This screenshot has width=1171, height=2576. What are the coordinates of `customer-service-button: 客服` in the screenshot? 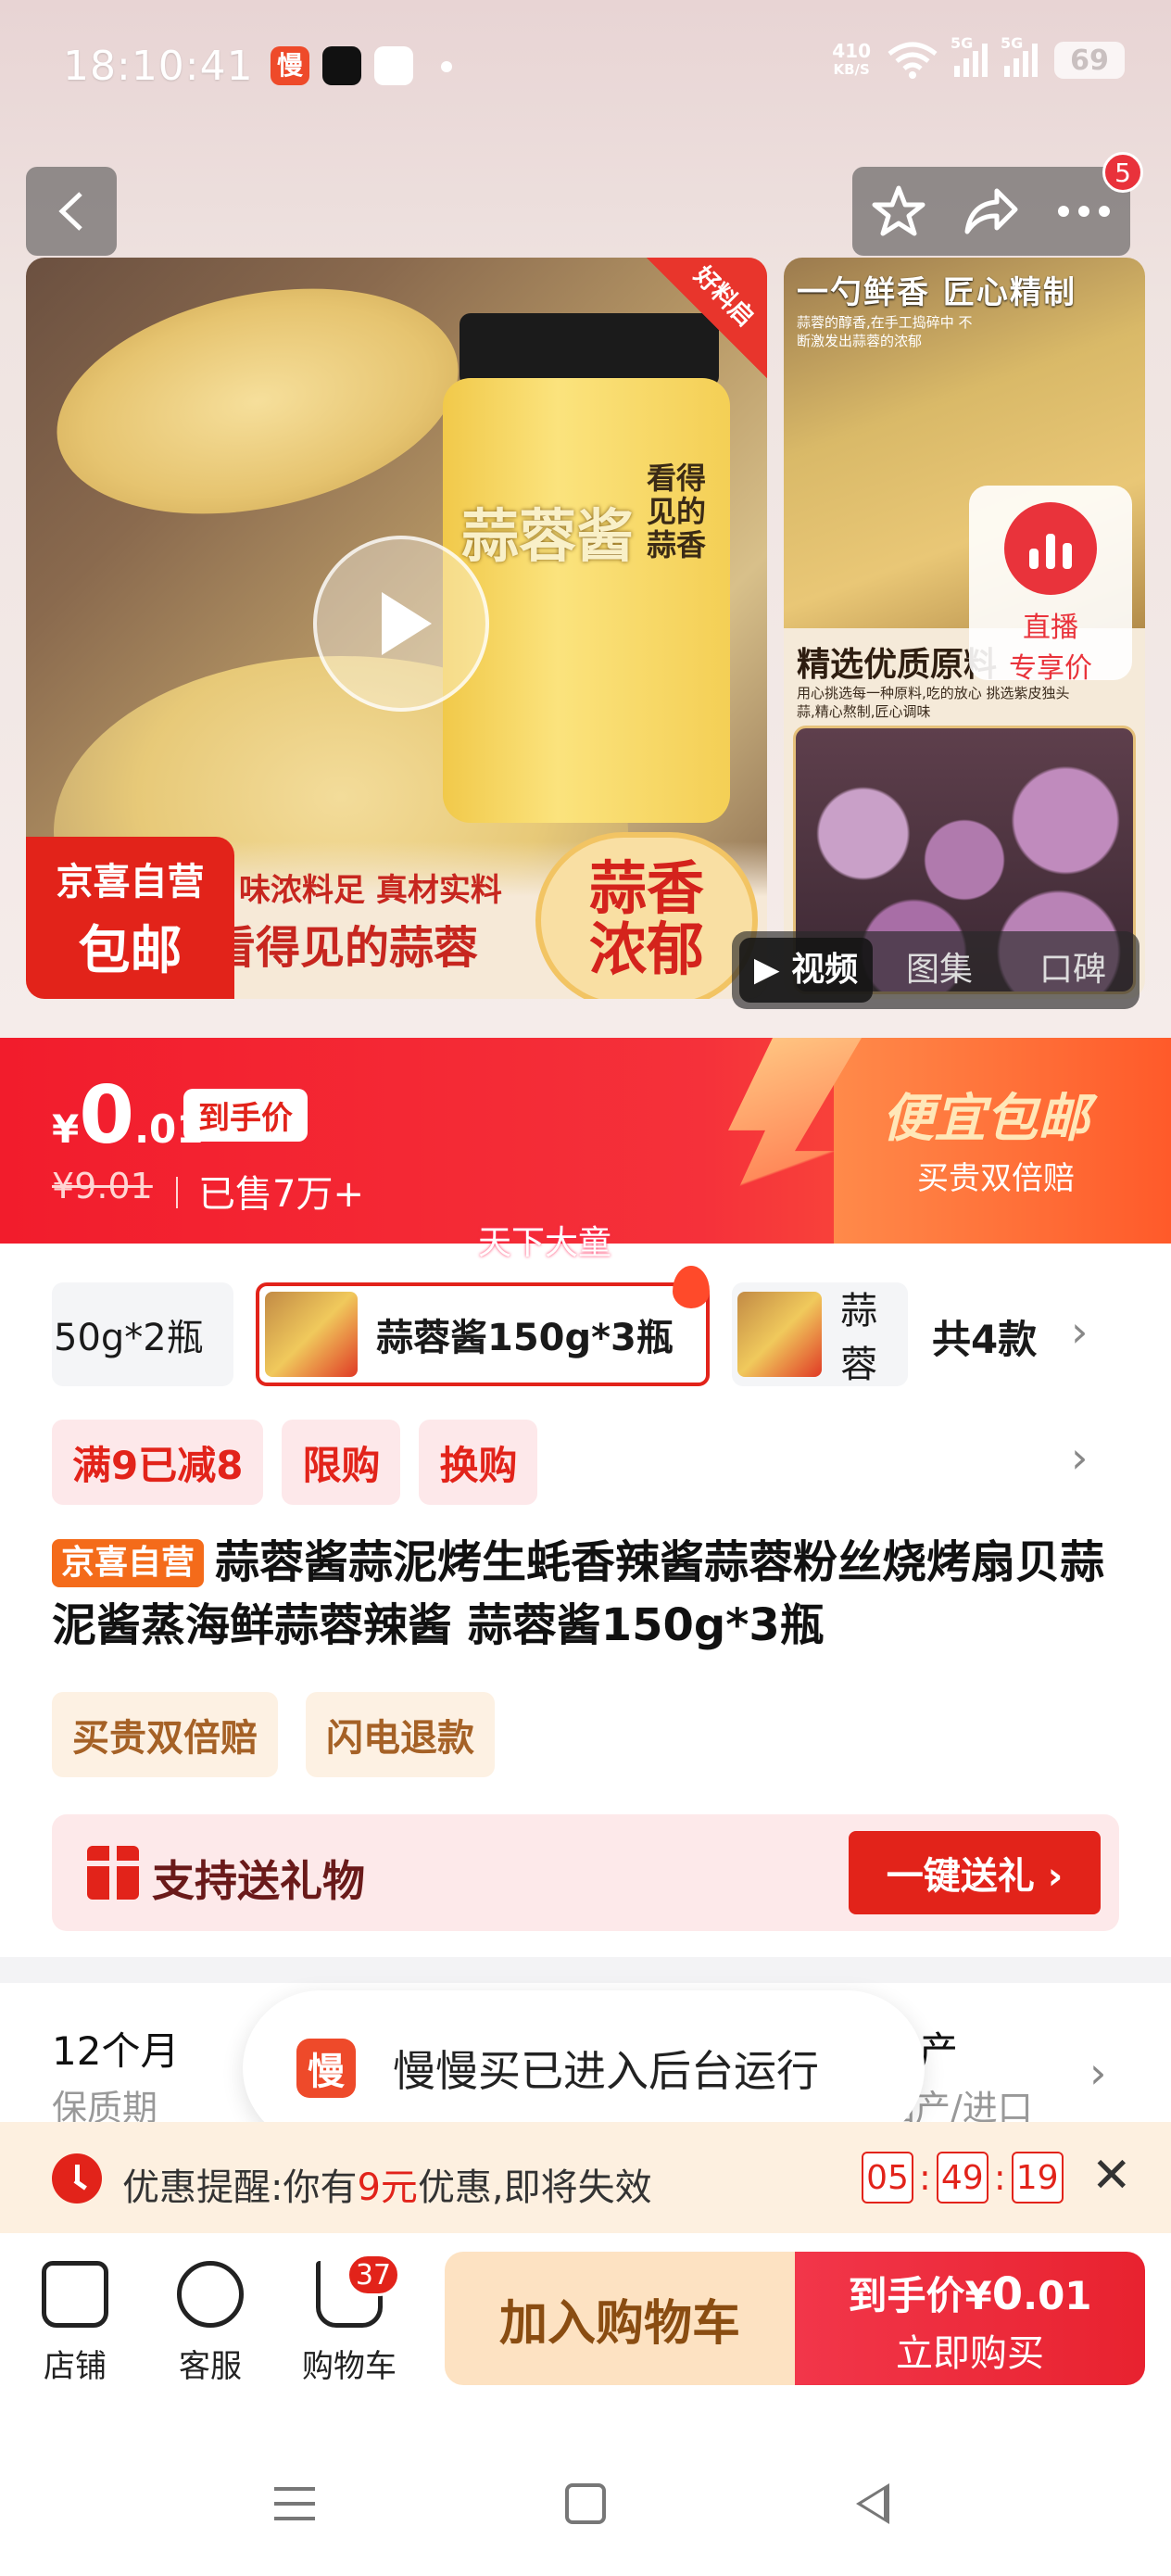 It's located at (210, 2323).